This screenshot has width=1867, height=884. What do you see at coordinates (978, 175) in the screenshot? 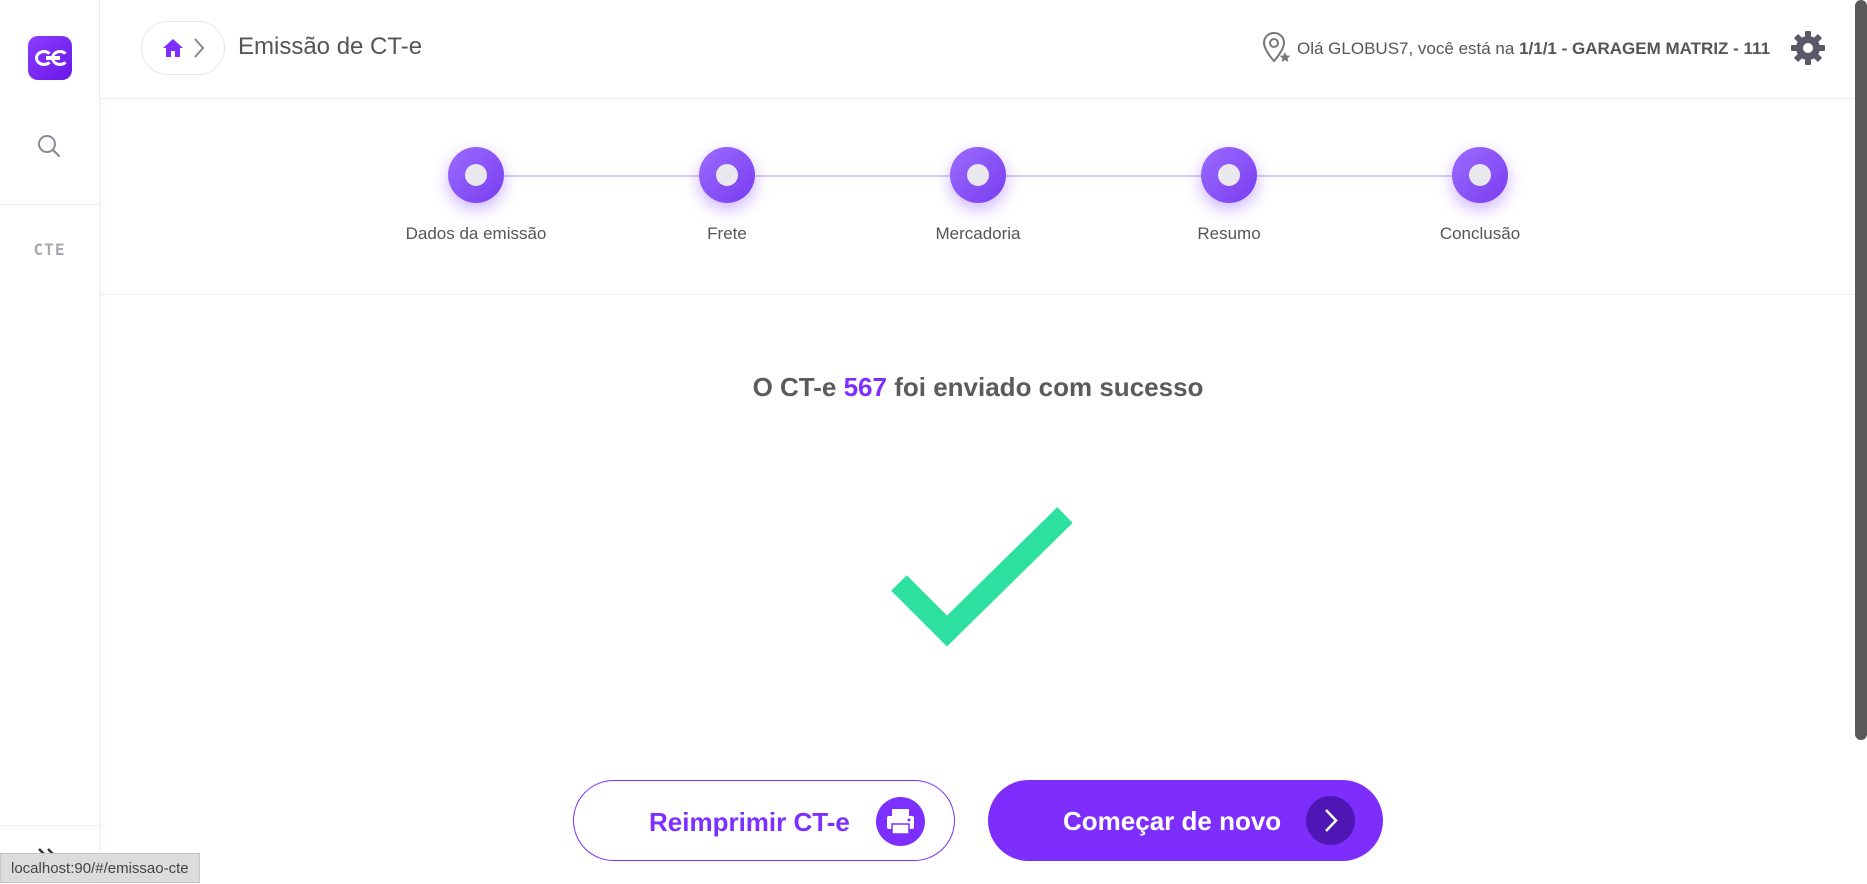
I see `step-3-indicator` at bounding box center [978, 175].